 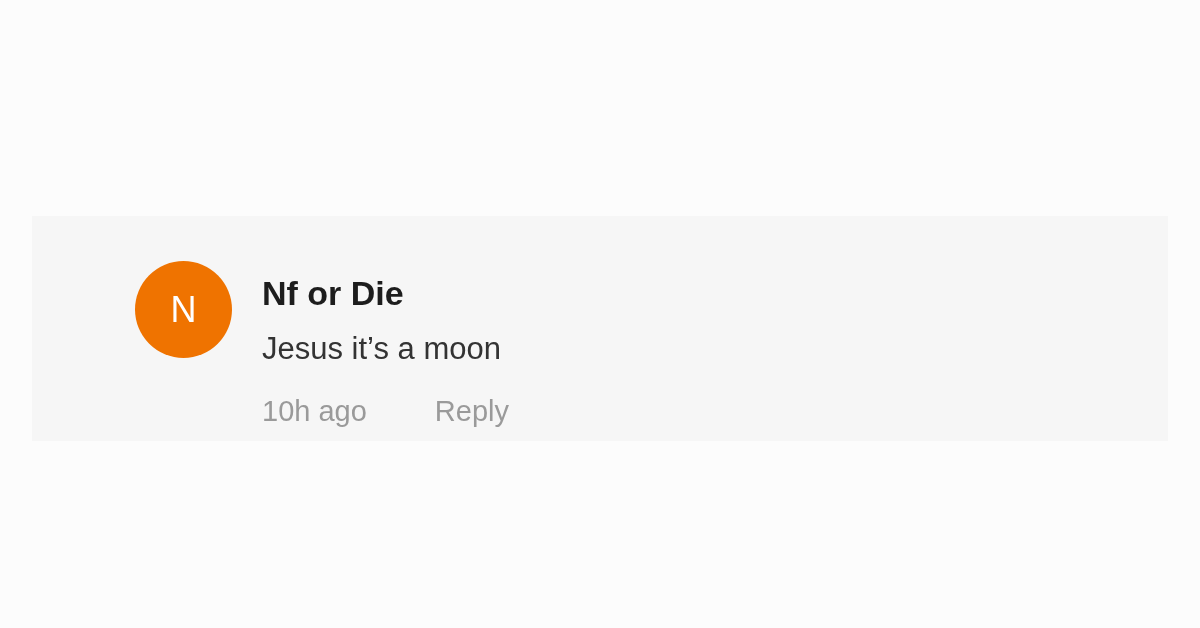 What do you see at coordinates (314, 411) in the screenshot?
I see `timestamp: 10h ago` at bounding box center [314, 411].